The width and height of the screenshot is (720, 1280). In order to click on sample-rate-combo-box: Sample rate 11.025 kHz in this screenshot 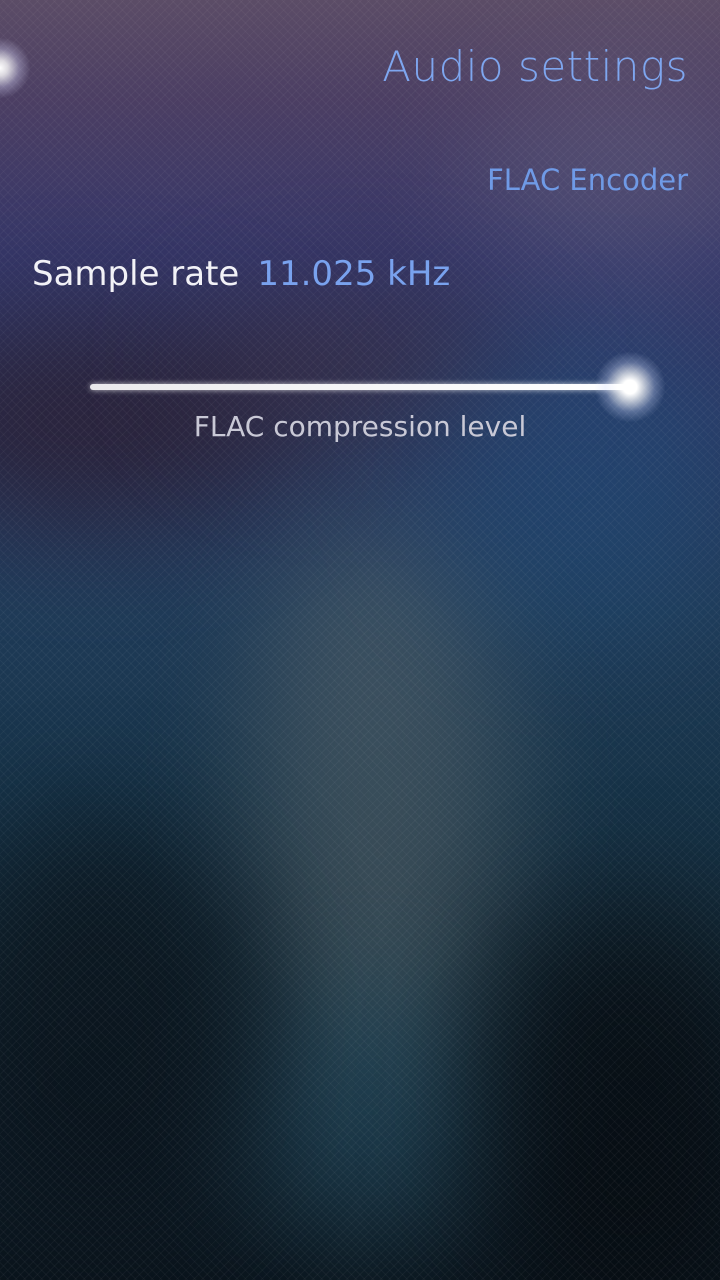, I will do `click(241, 278)`.